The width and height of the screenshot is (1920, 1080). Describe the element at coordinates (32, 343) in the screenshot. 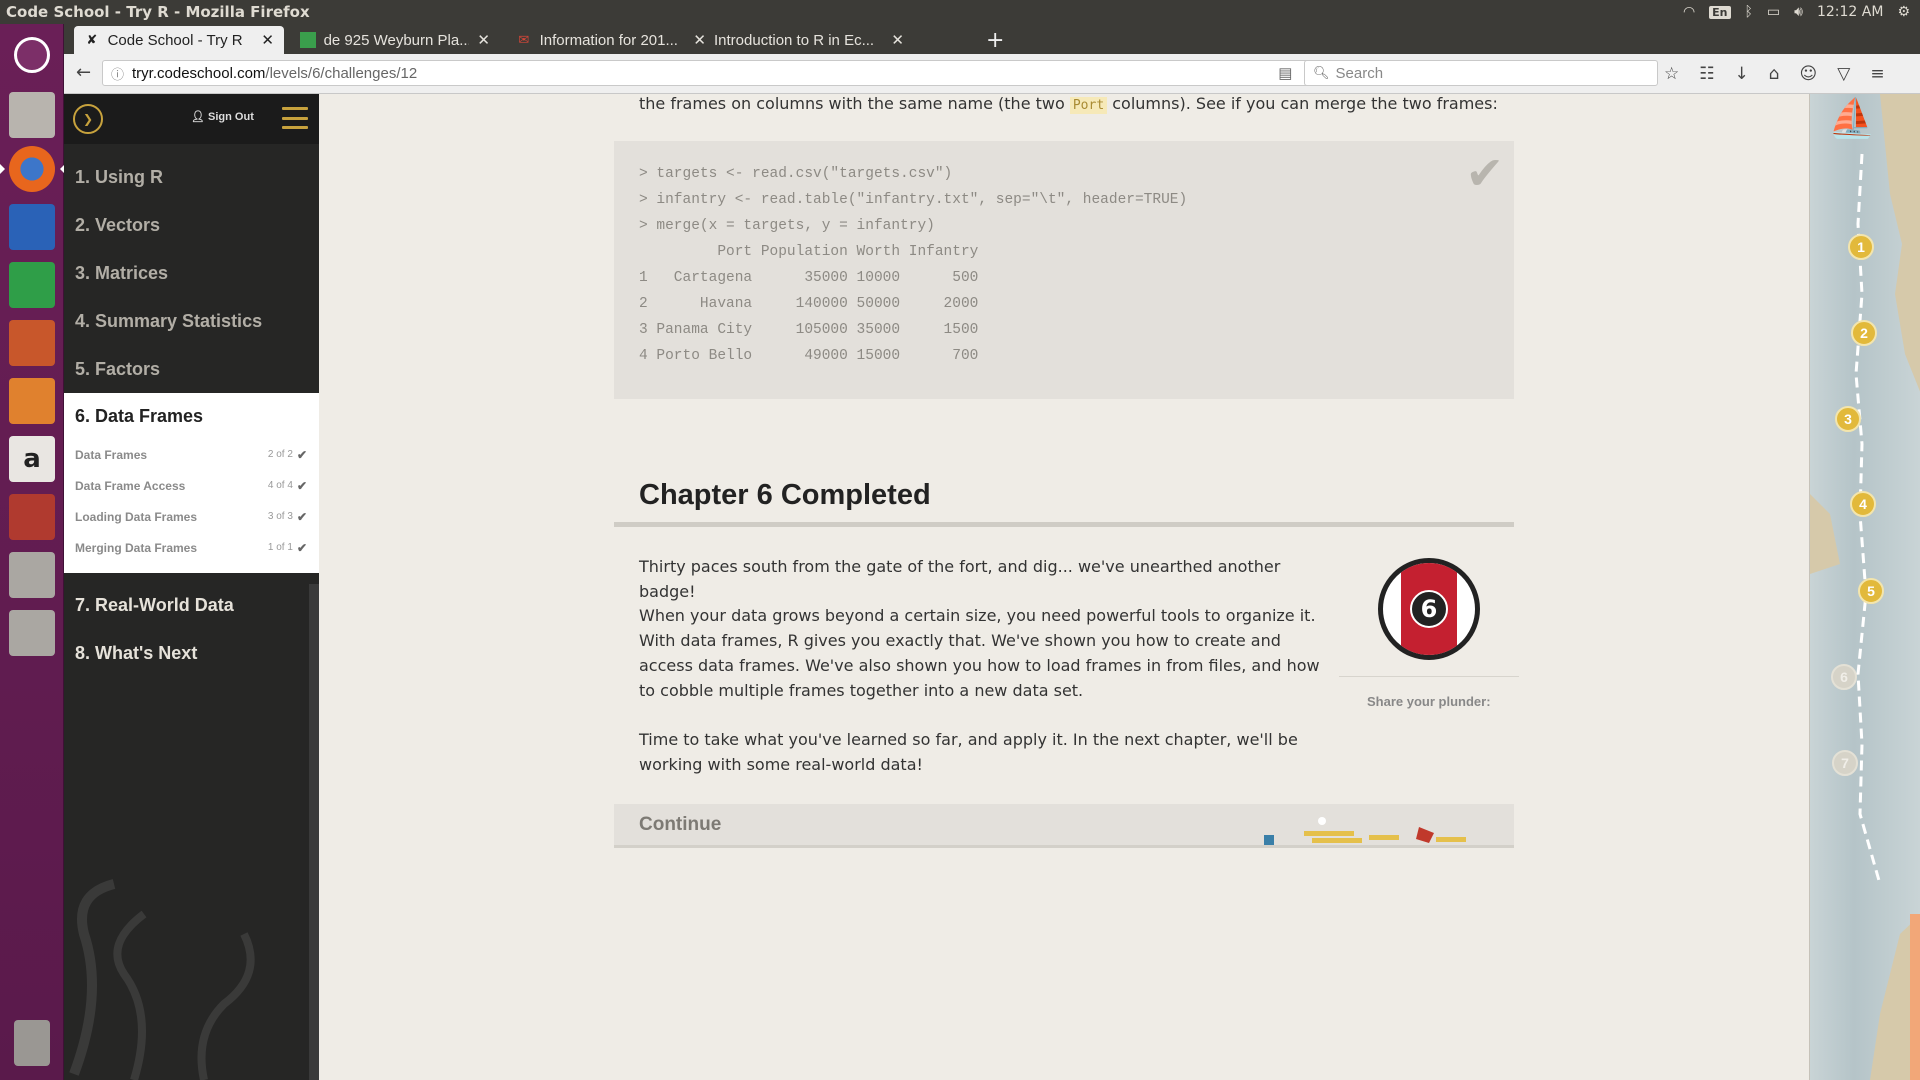

I see `impress-icon` at that location.